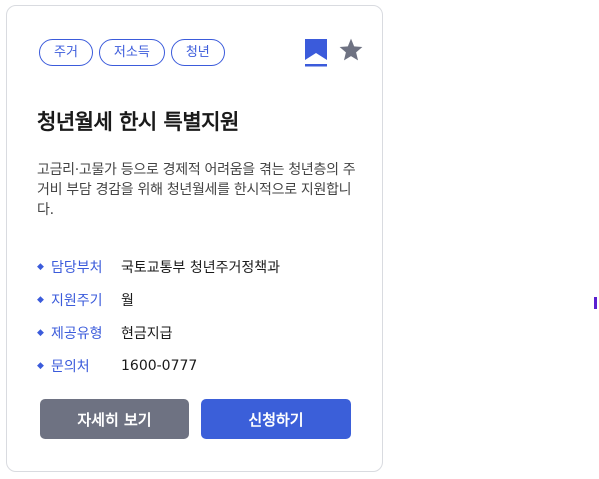 The image size is (599, 479). Describe the element at coordinates (70, 366) in the screenshot. I see `info-label: 문의처` at that location.